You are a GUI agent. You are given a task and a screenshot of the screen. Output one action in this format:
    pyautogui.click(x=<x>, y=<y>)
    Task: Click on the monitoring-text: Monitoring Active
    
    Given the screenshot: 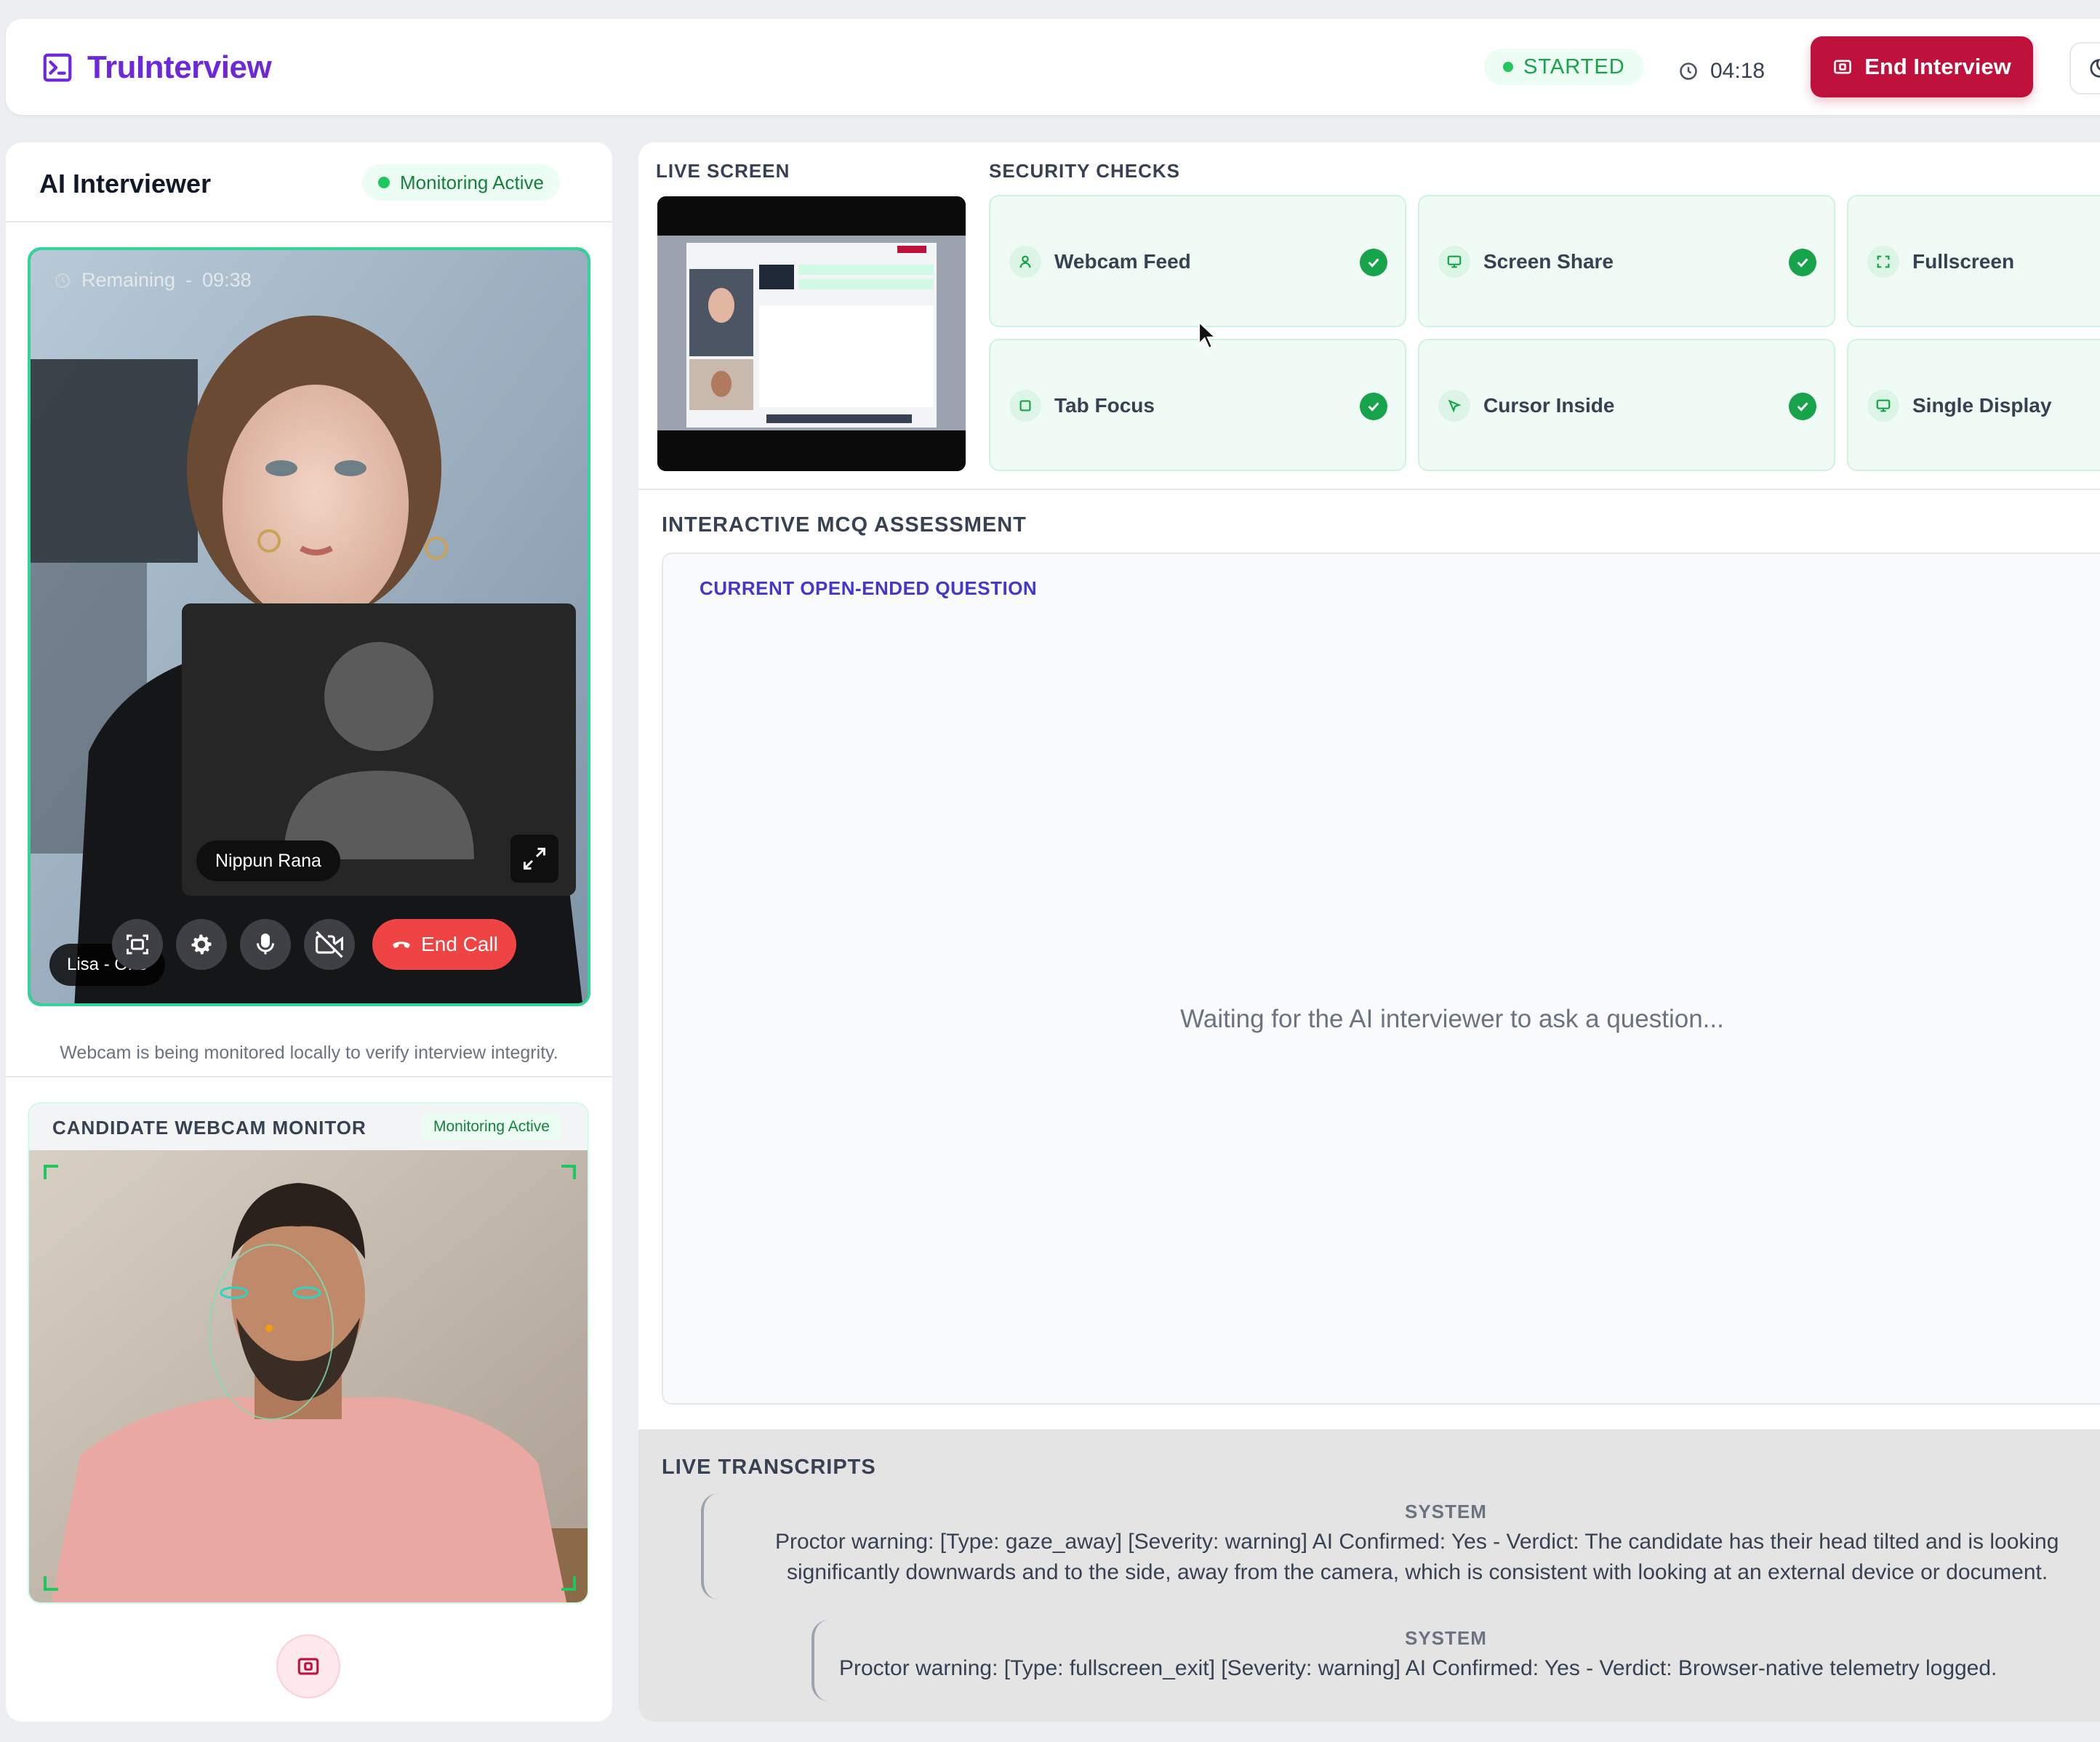 What is the action you would take?
    pyautogui.click(x=472, y=182)
    